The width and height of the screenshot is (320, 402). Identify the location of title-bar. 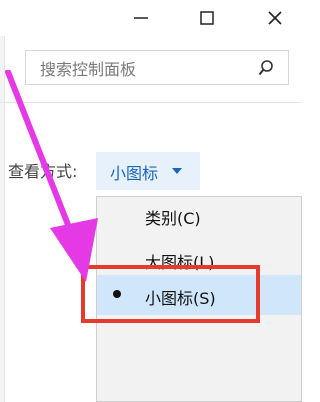
(151, 18).